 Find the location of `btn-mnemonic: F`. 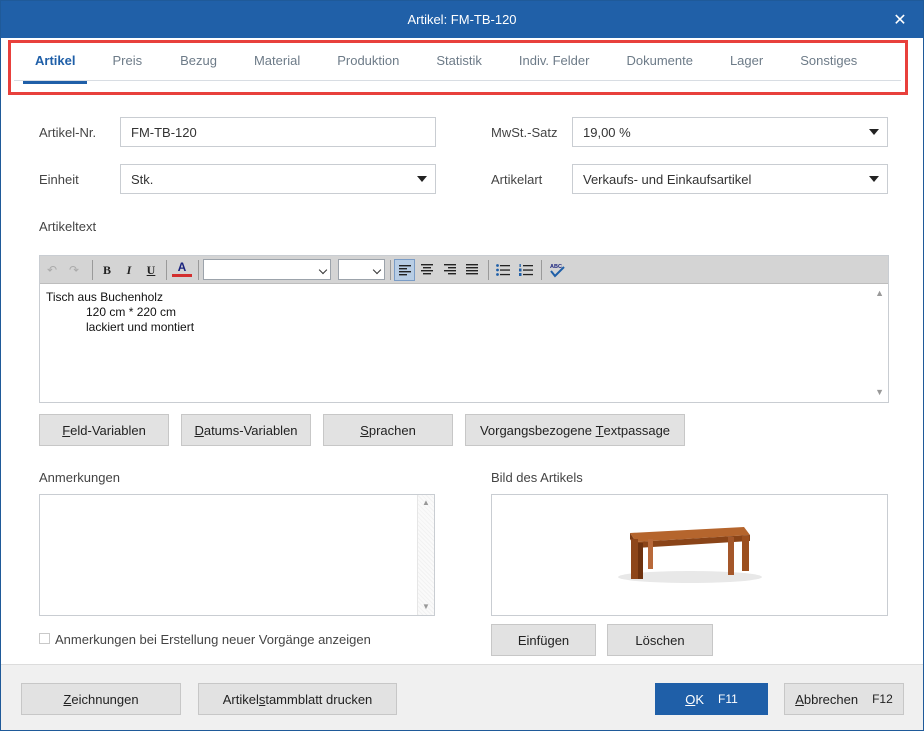

btn-mnemonic: F is located at coordinates (66, 430).